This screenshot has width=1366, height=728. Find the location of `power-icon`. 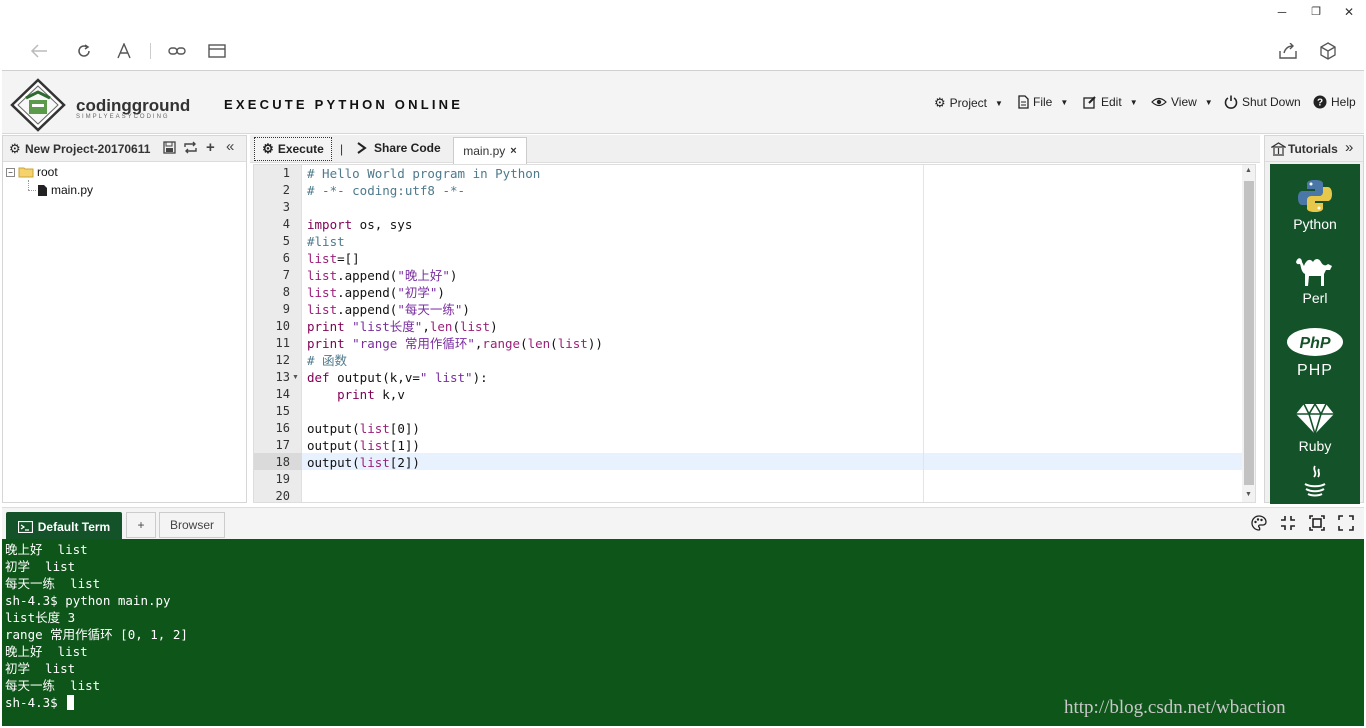

power-icon is located at coordinates (1231, 102).